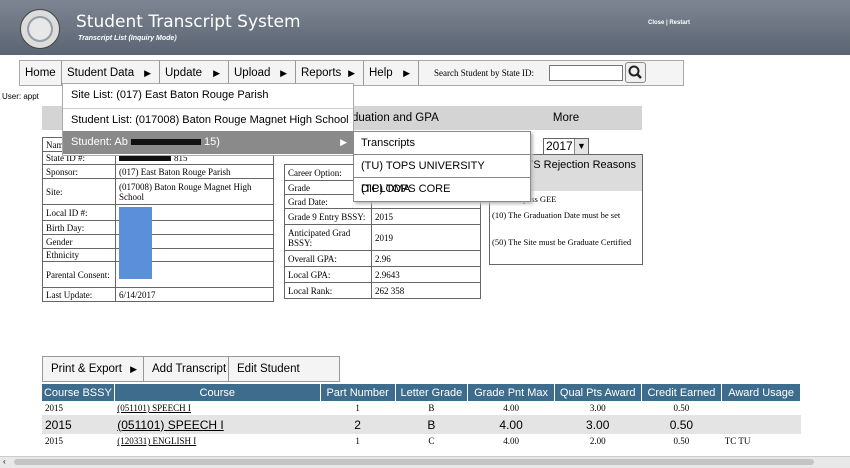  Describe the element at coordinates (79, 227) in the screenshot. I see `birth-day-label: Birth Day:` at that location.